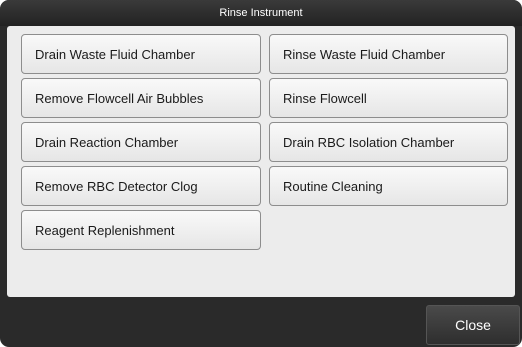 This screenshot has width=522, height=347. I want to click on drain-rbc-isolation-chamber-button: Drain RBC Isolation Chamber, so click(388, 142).